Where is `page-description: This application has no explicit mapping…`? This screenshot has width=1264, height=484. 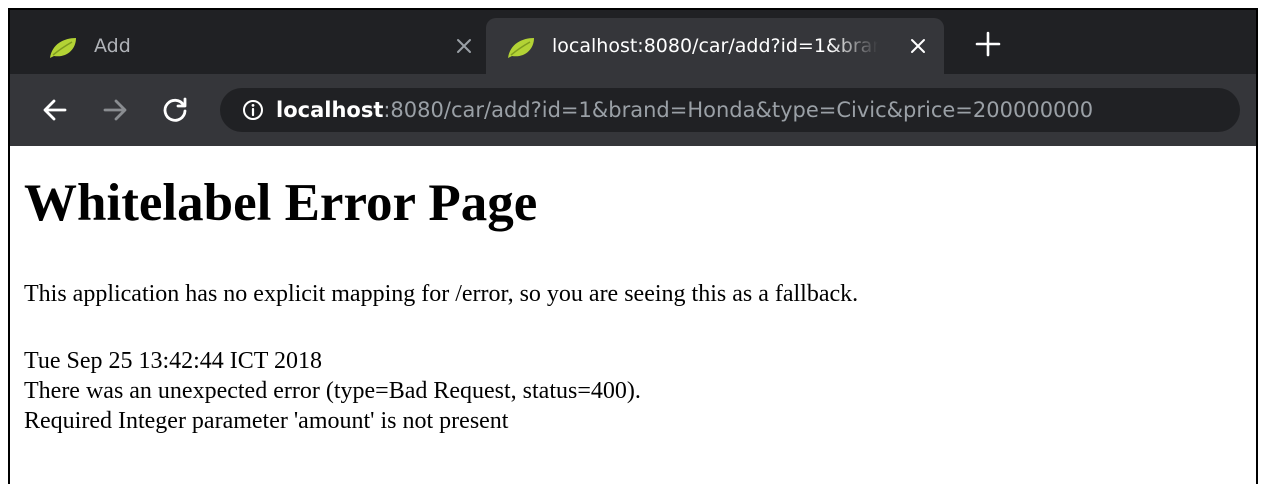 page-description: This application has no explicit mapping… is located at coordinates (441, 294).